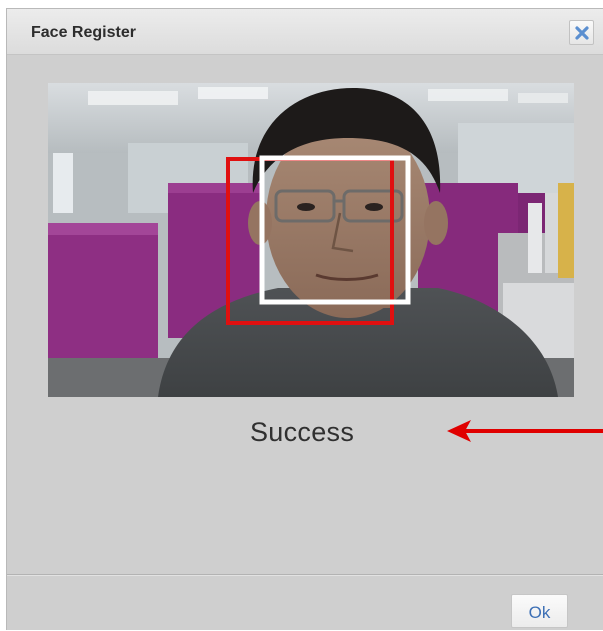  I want to click on registration-status-text: Success, so click(302, 432).